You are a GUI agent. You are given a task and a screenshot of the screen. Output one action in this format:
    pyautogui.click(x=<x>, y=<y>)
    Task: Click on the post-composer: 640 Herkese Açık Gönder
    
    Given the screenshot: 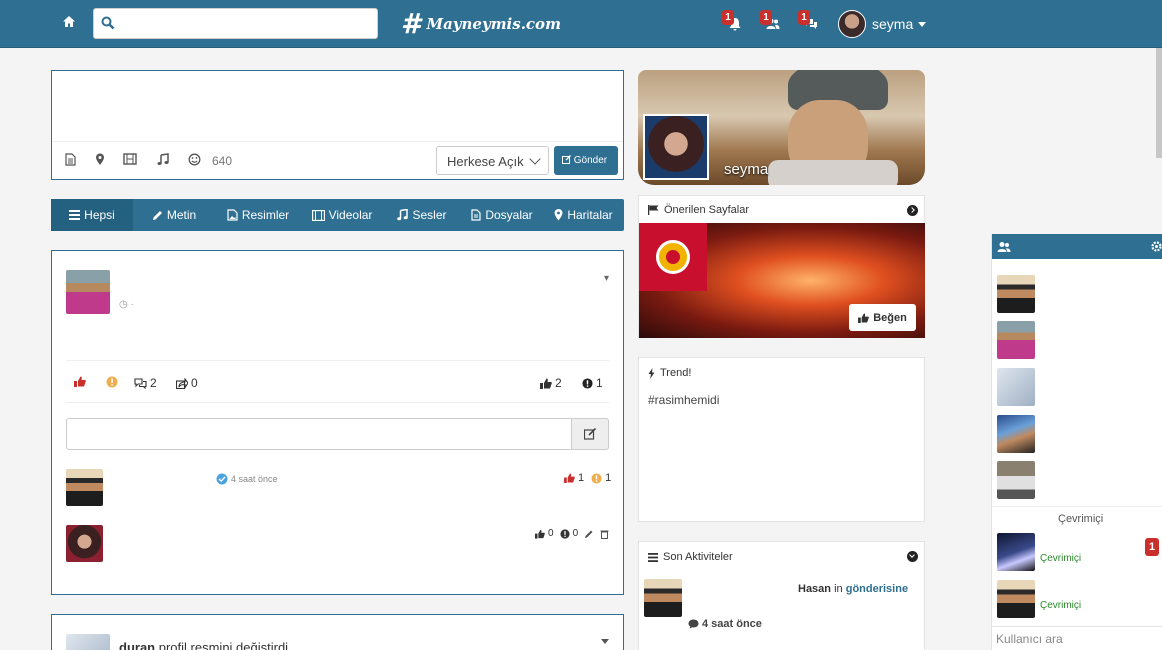 What is the action you would take?
    pyautogui.click(x=337, y=125)
    